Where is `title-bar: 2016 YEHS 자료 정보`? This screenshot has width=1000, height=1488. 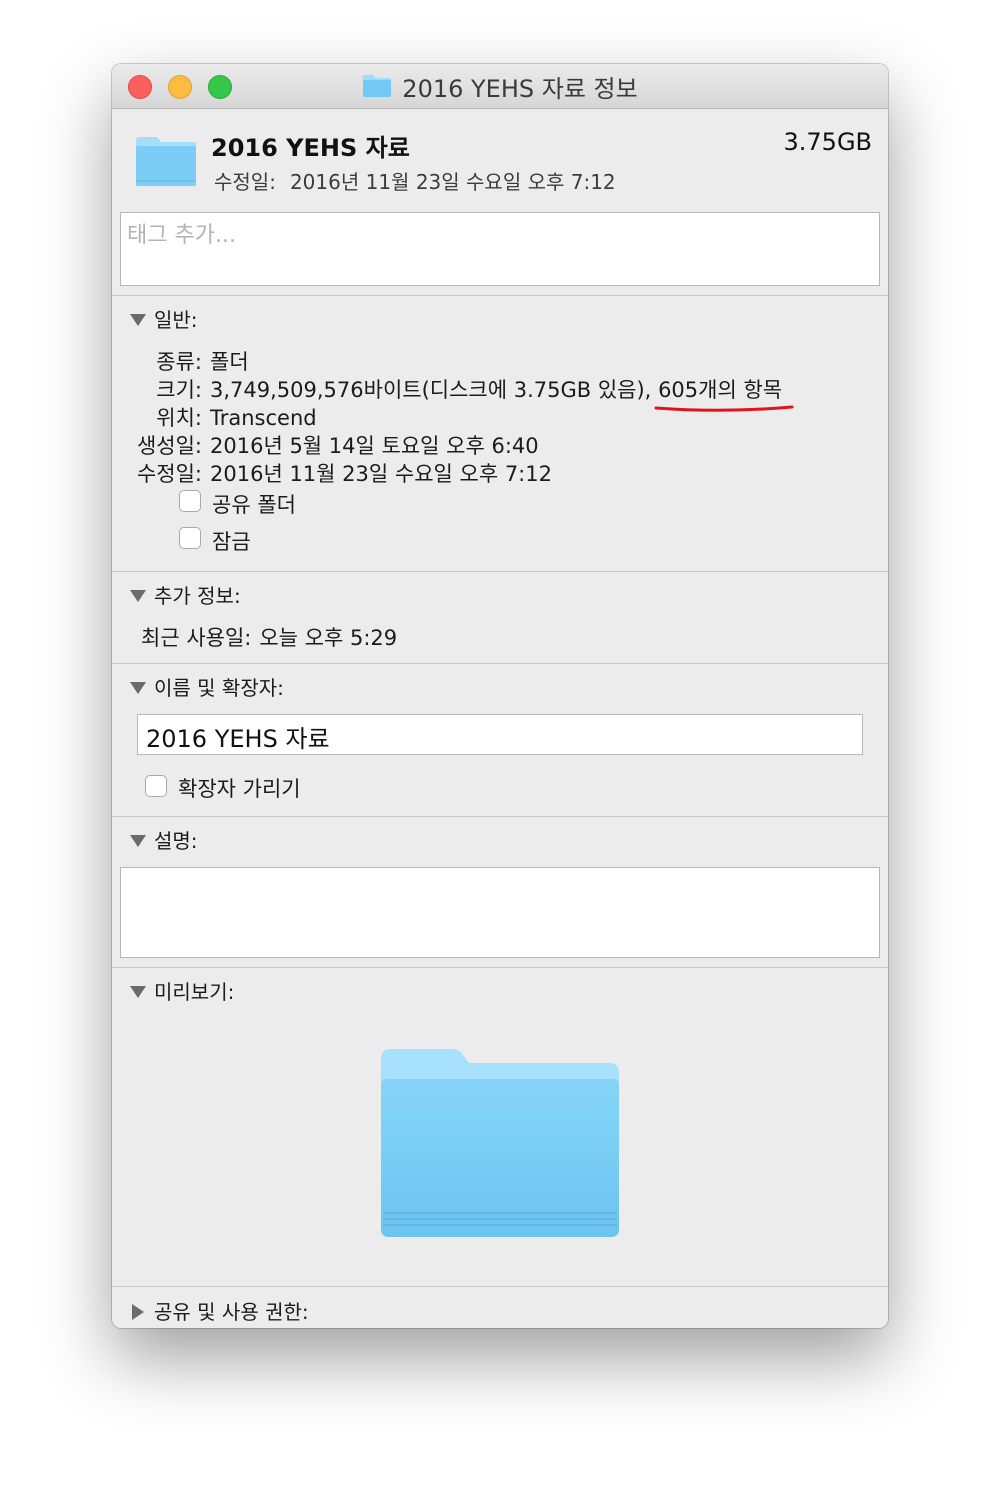 title-bar: 2016 YEHS 자료 정보 is located at coordinates (500, 86).